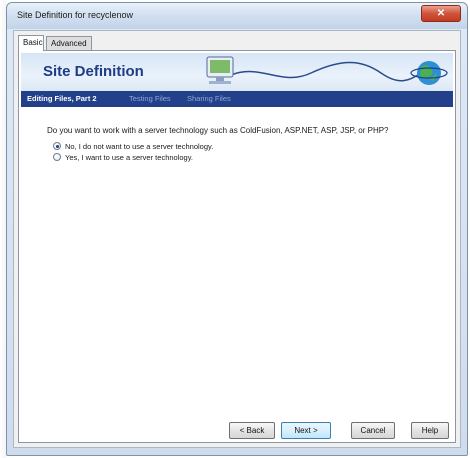 This screenshot has height=458, width=470. Describe the element at coordinates (429, 73) in the screenshot. I see `globe-icon` at that location.